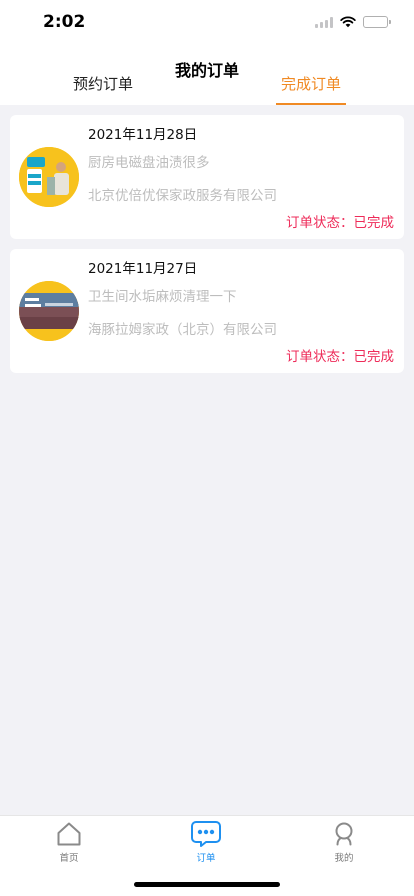 The image size is (414, 896). I want to click on chat-bubble-icon, so click(206, 834).